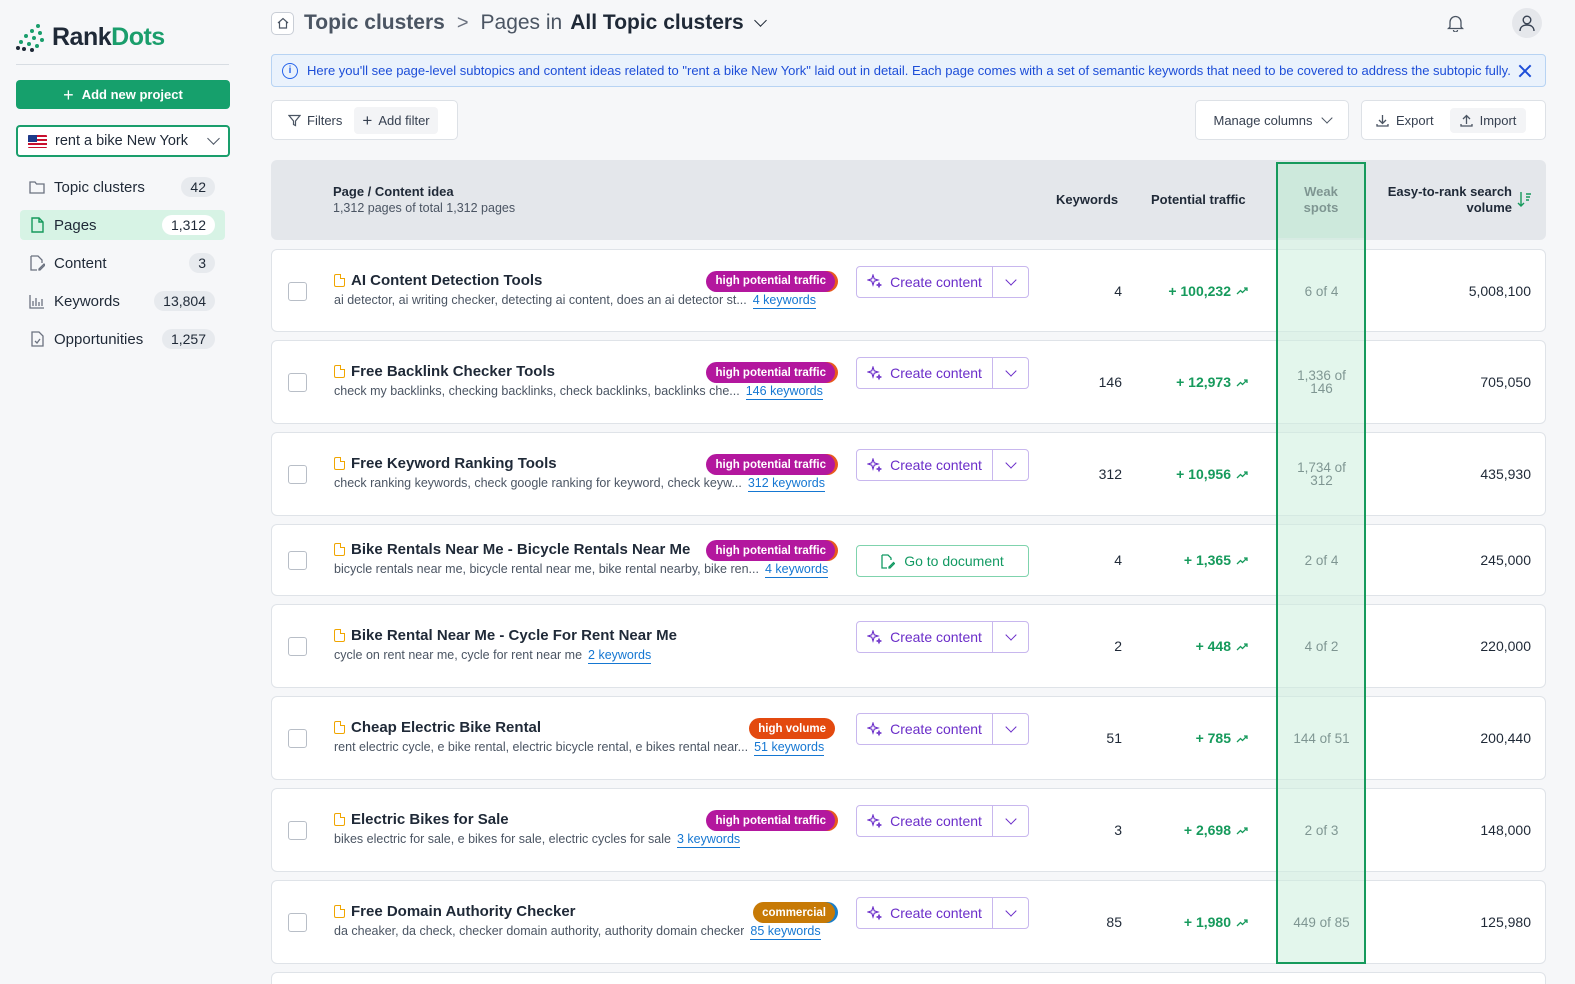  What do you see at coordinates (770, 372) in the screenshot?
I see `row-badge: high potential traffic` at bounding box center [770, 372].